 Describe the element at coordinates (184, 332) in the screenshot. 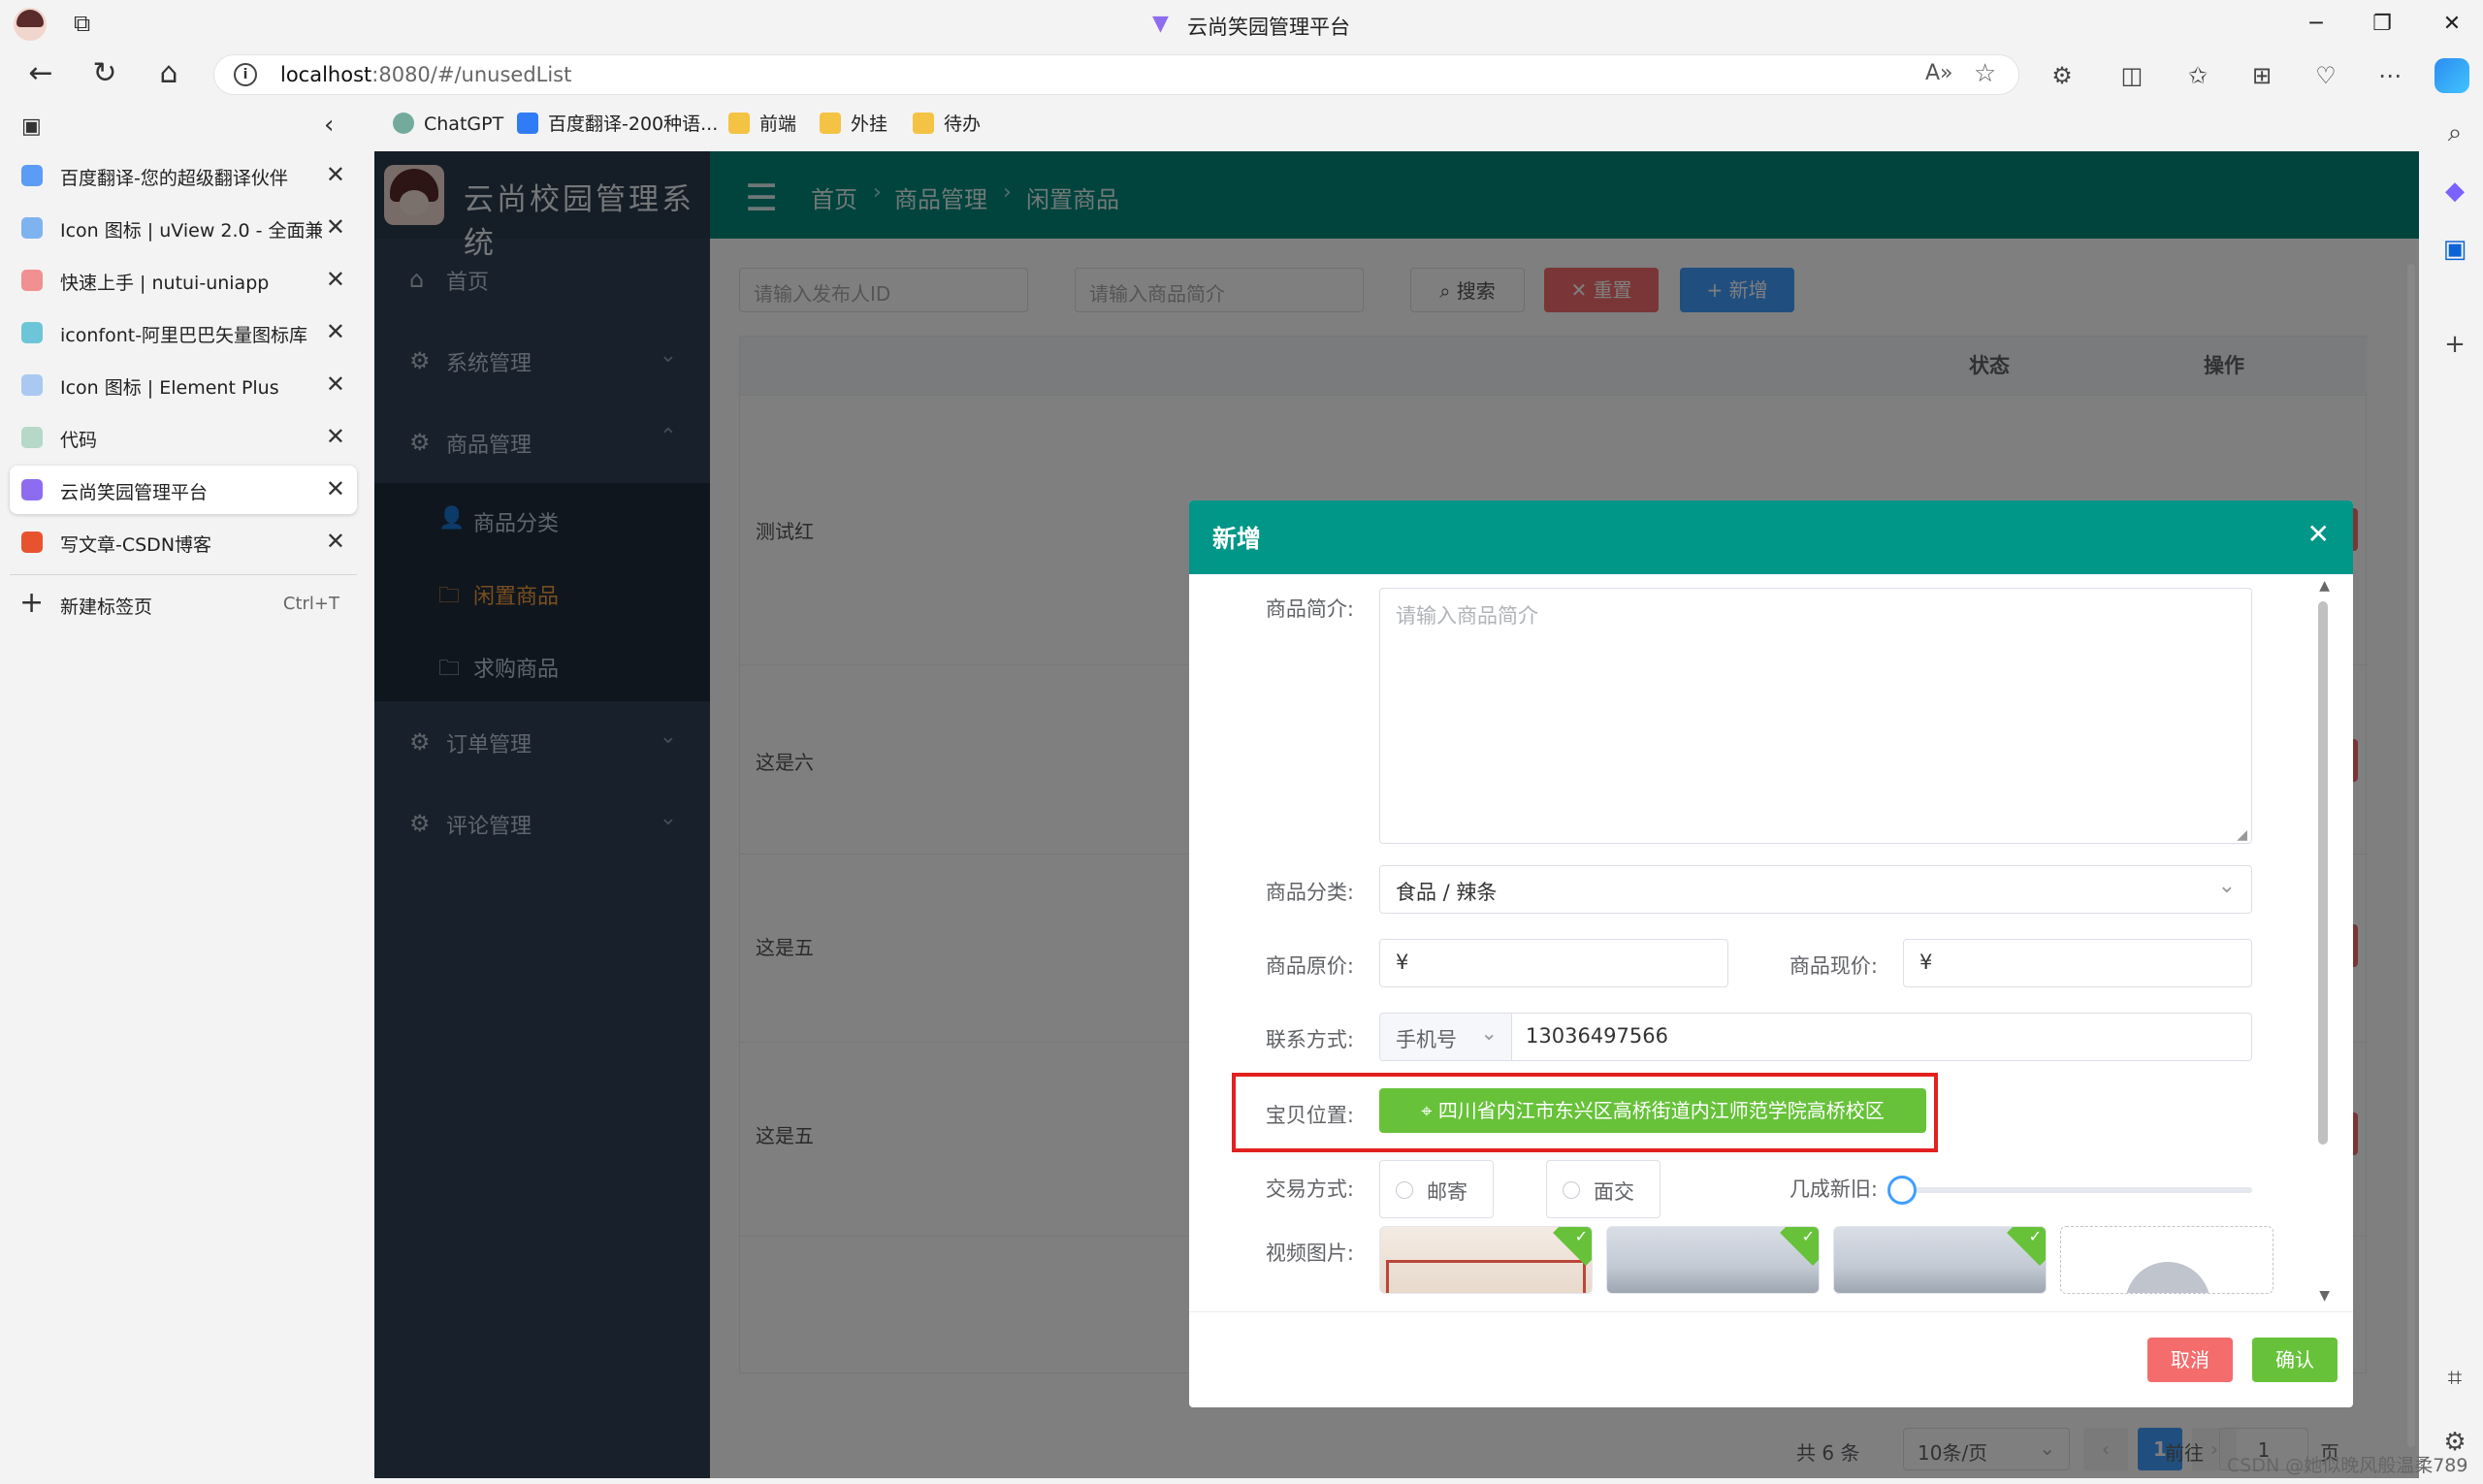

I see `browser-tab: iconfont-阿里巴巴矢量图标库 ✕` at that location.